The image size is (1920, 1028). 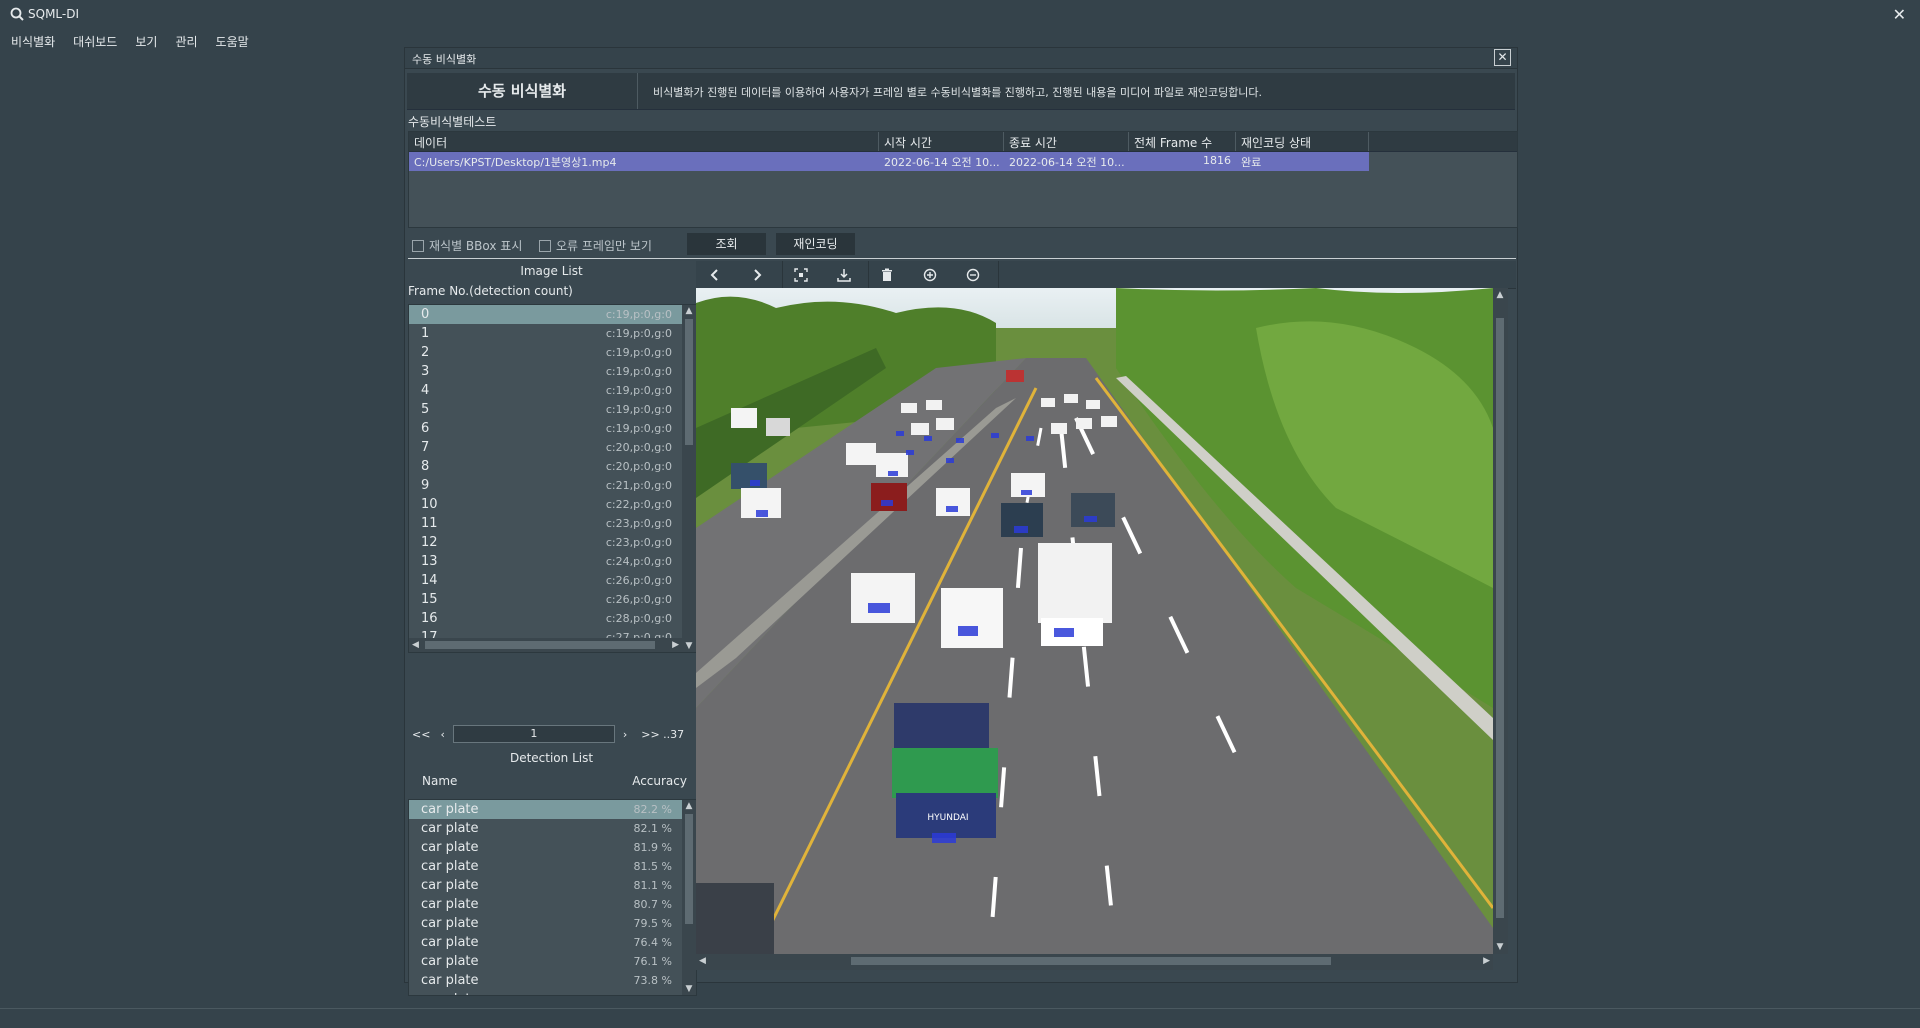 What do you see at coordinates (552, 466) in the screenshot?
I see `list-item: 8 c:20,p:0,g:0` at bounding box center [552, 466].